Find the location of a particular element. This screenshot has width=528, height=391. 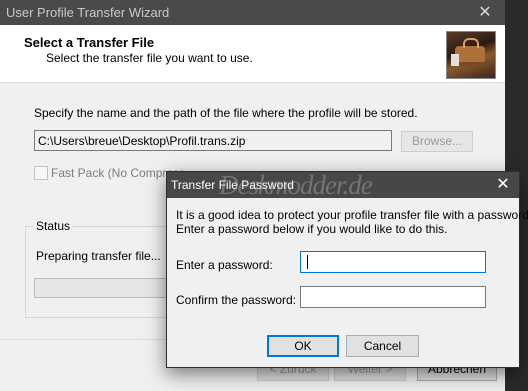

wizard-title: User Profile Transfer Wizard is located at coordinates (88, 12).